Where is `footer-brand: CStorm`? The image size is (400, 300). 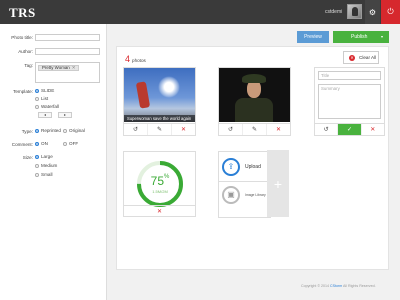 footer-brand: CStorm is located at coordinates (336, 286).